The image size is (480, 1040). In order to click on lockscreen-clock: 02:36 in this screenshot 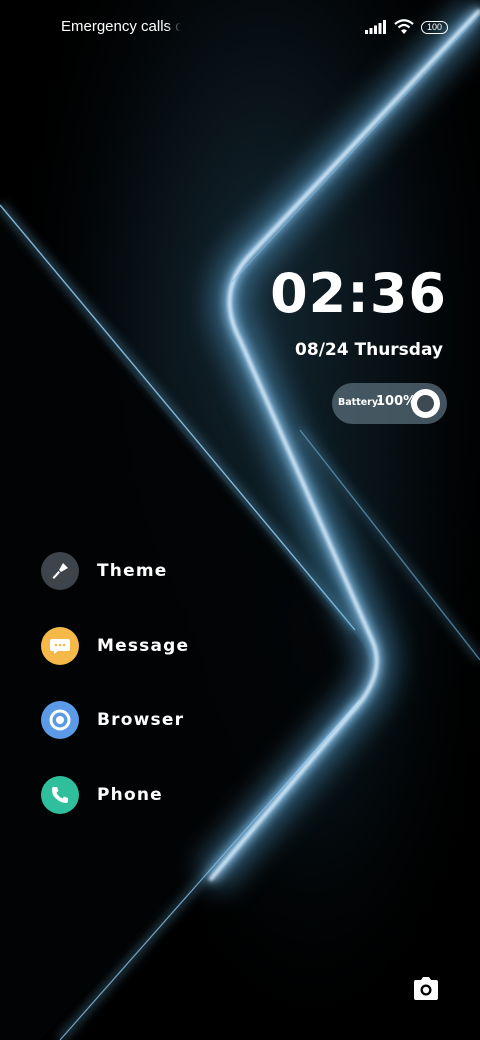, I will do `click(358, 293)`.